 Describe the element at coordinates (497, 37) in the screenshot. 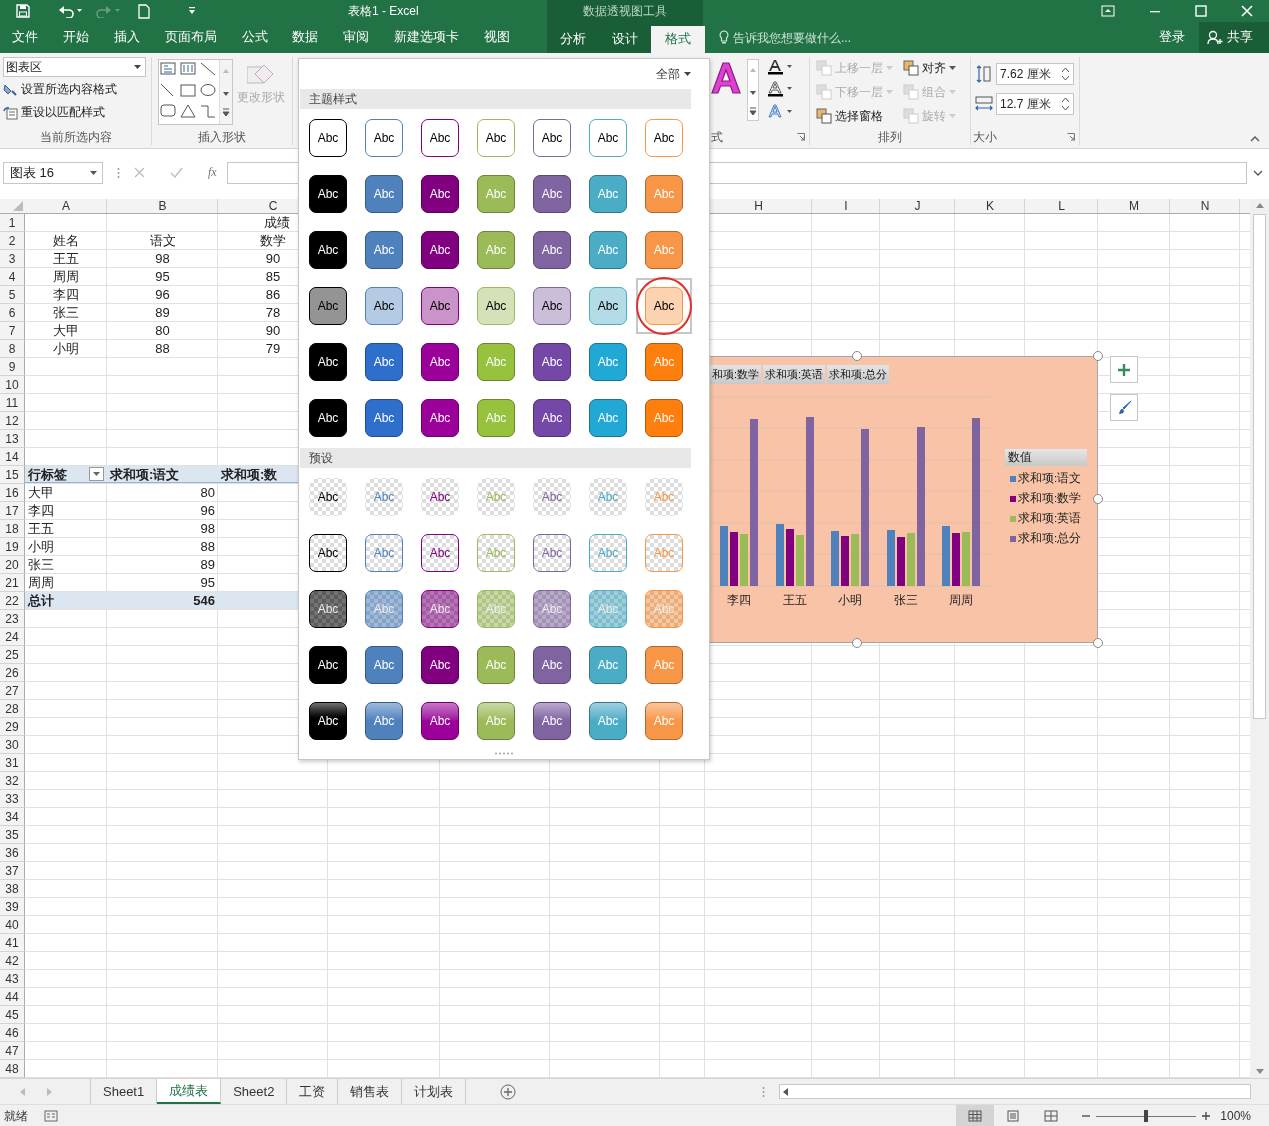

I see `ribbon-tab: 视图` at that location.